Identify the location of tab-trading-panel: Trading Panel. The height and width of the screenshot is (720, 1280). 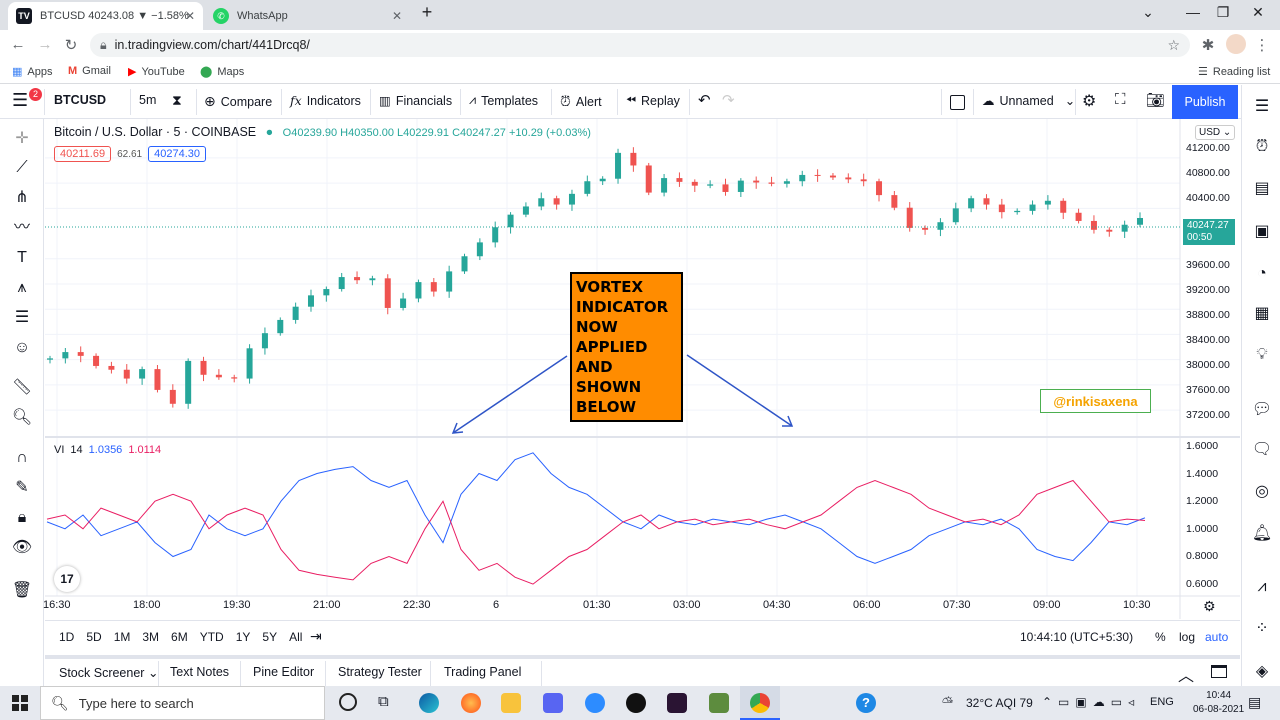
(482, 672).